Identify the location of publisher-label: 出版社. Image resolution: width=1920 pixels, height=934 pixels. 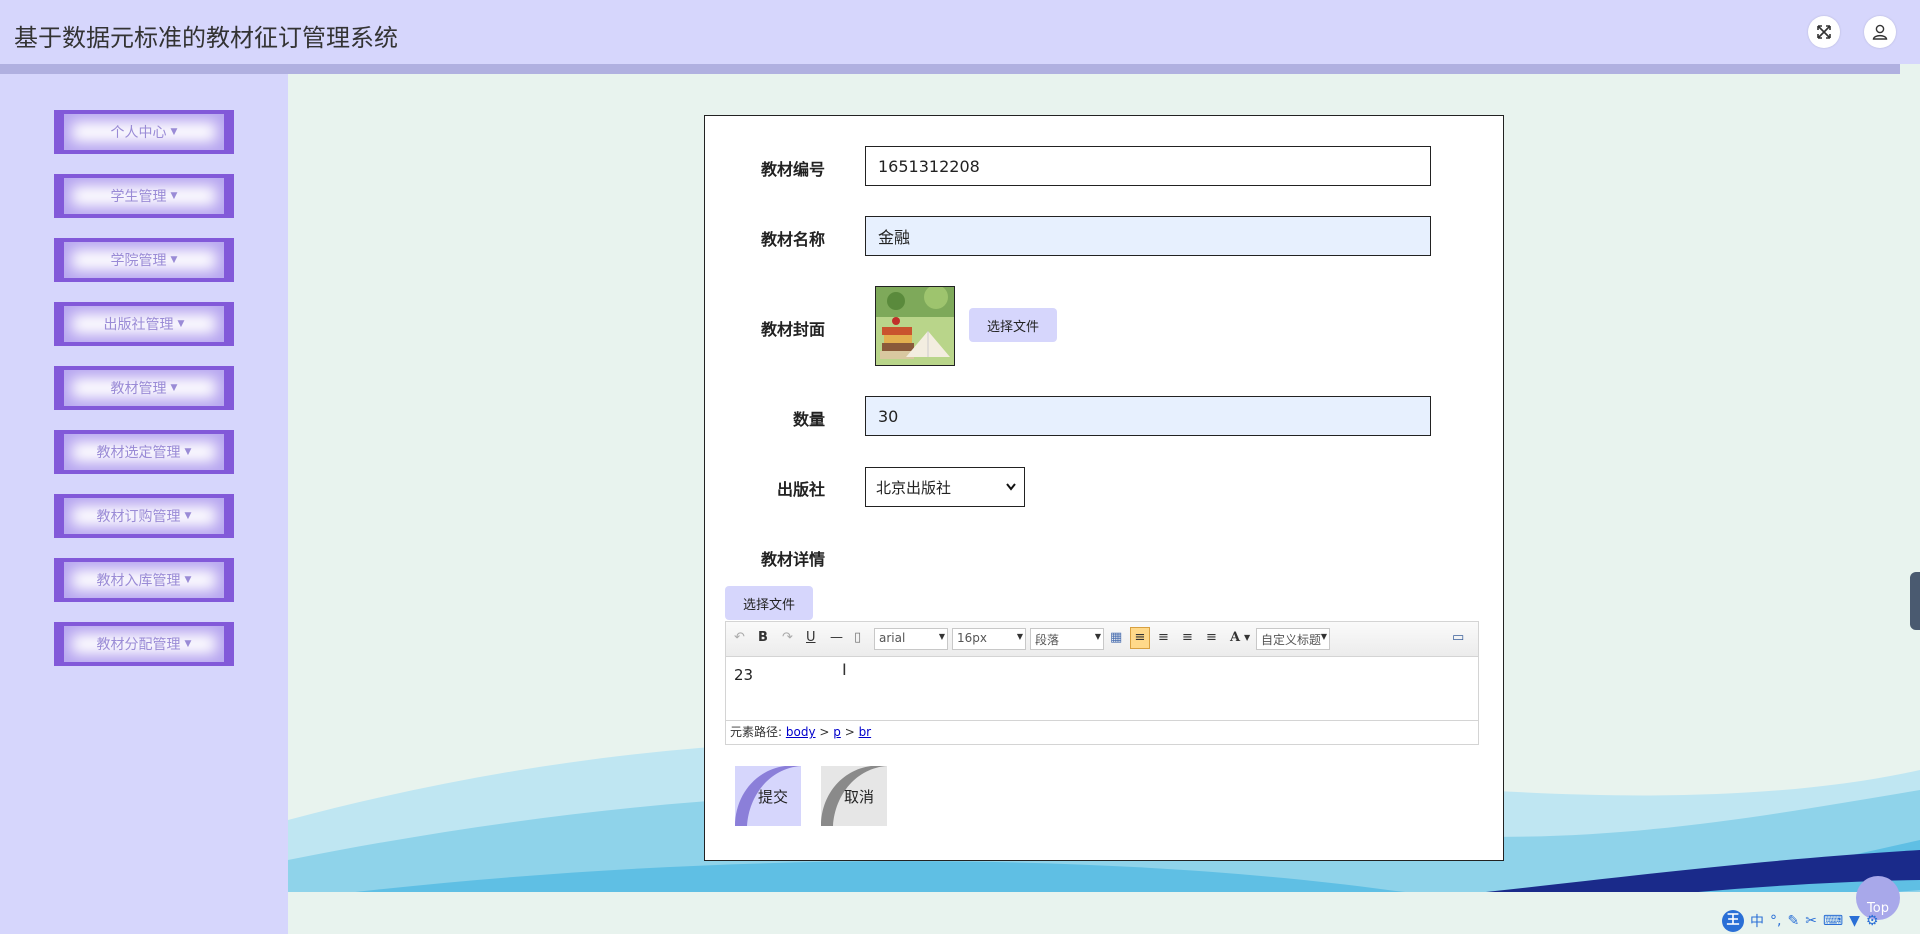
(800, 489).